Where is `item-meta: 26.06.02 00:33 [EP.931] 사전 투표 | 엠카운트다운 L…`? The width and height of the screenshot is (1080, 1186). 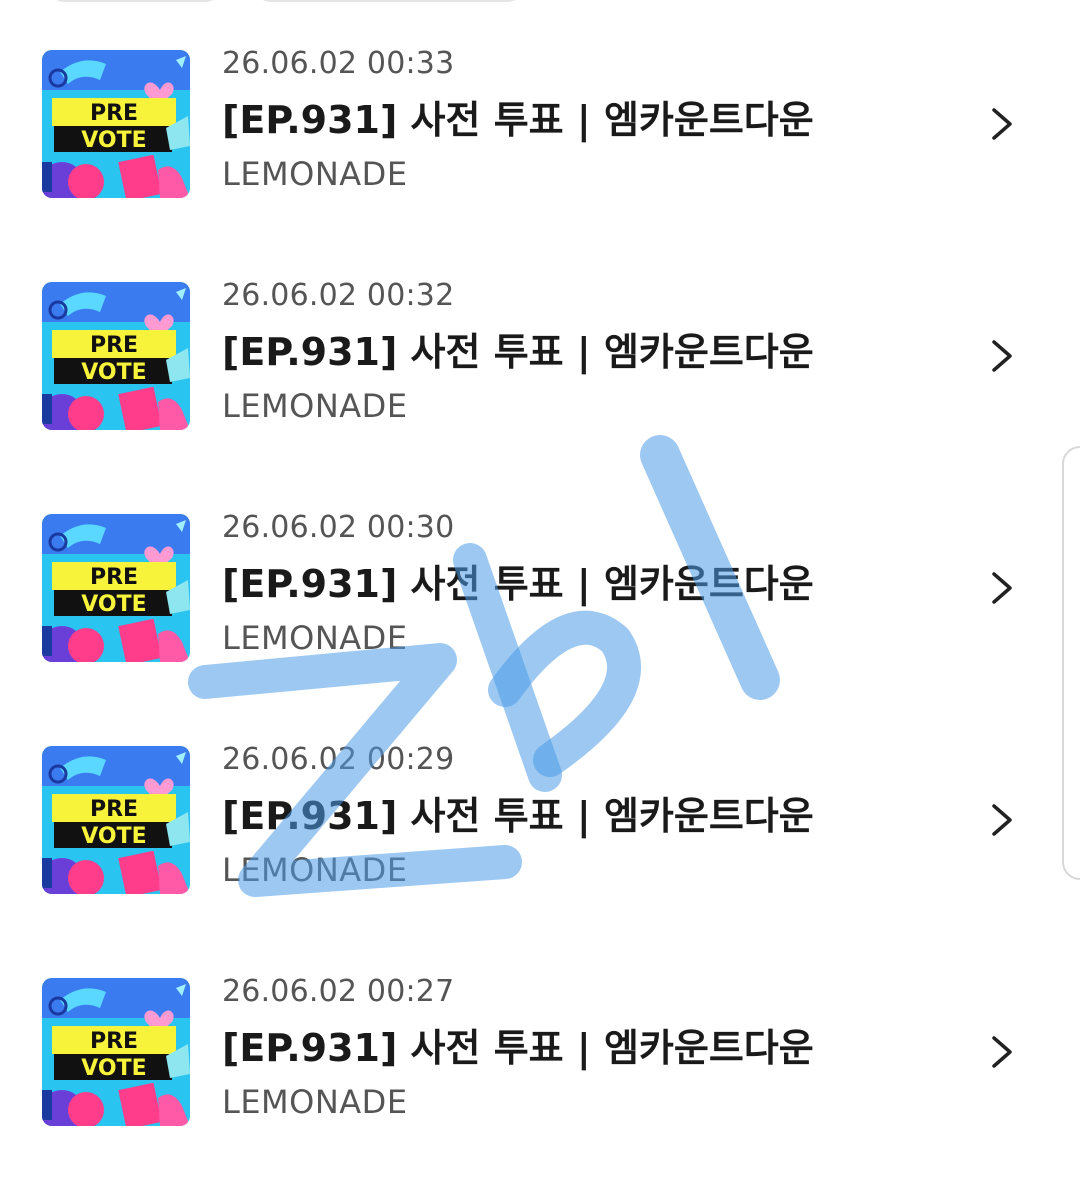
item-meta: 26.06.02 00:33 [EP.931] 사전 투표 | 엠카운트다운 L… is located at coordinates (592, 119).